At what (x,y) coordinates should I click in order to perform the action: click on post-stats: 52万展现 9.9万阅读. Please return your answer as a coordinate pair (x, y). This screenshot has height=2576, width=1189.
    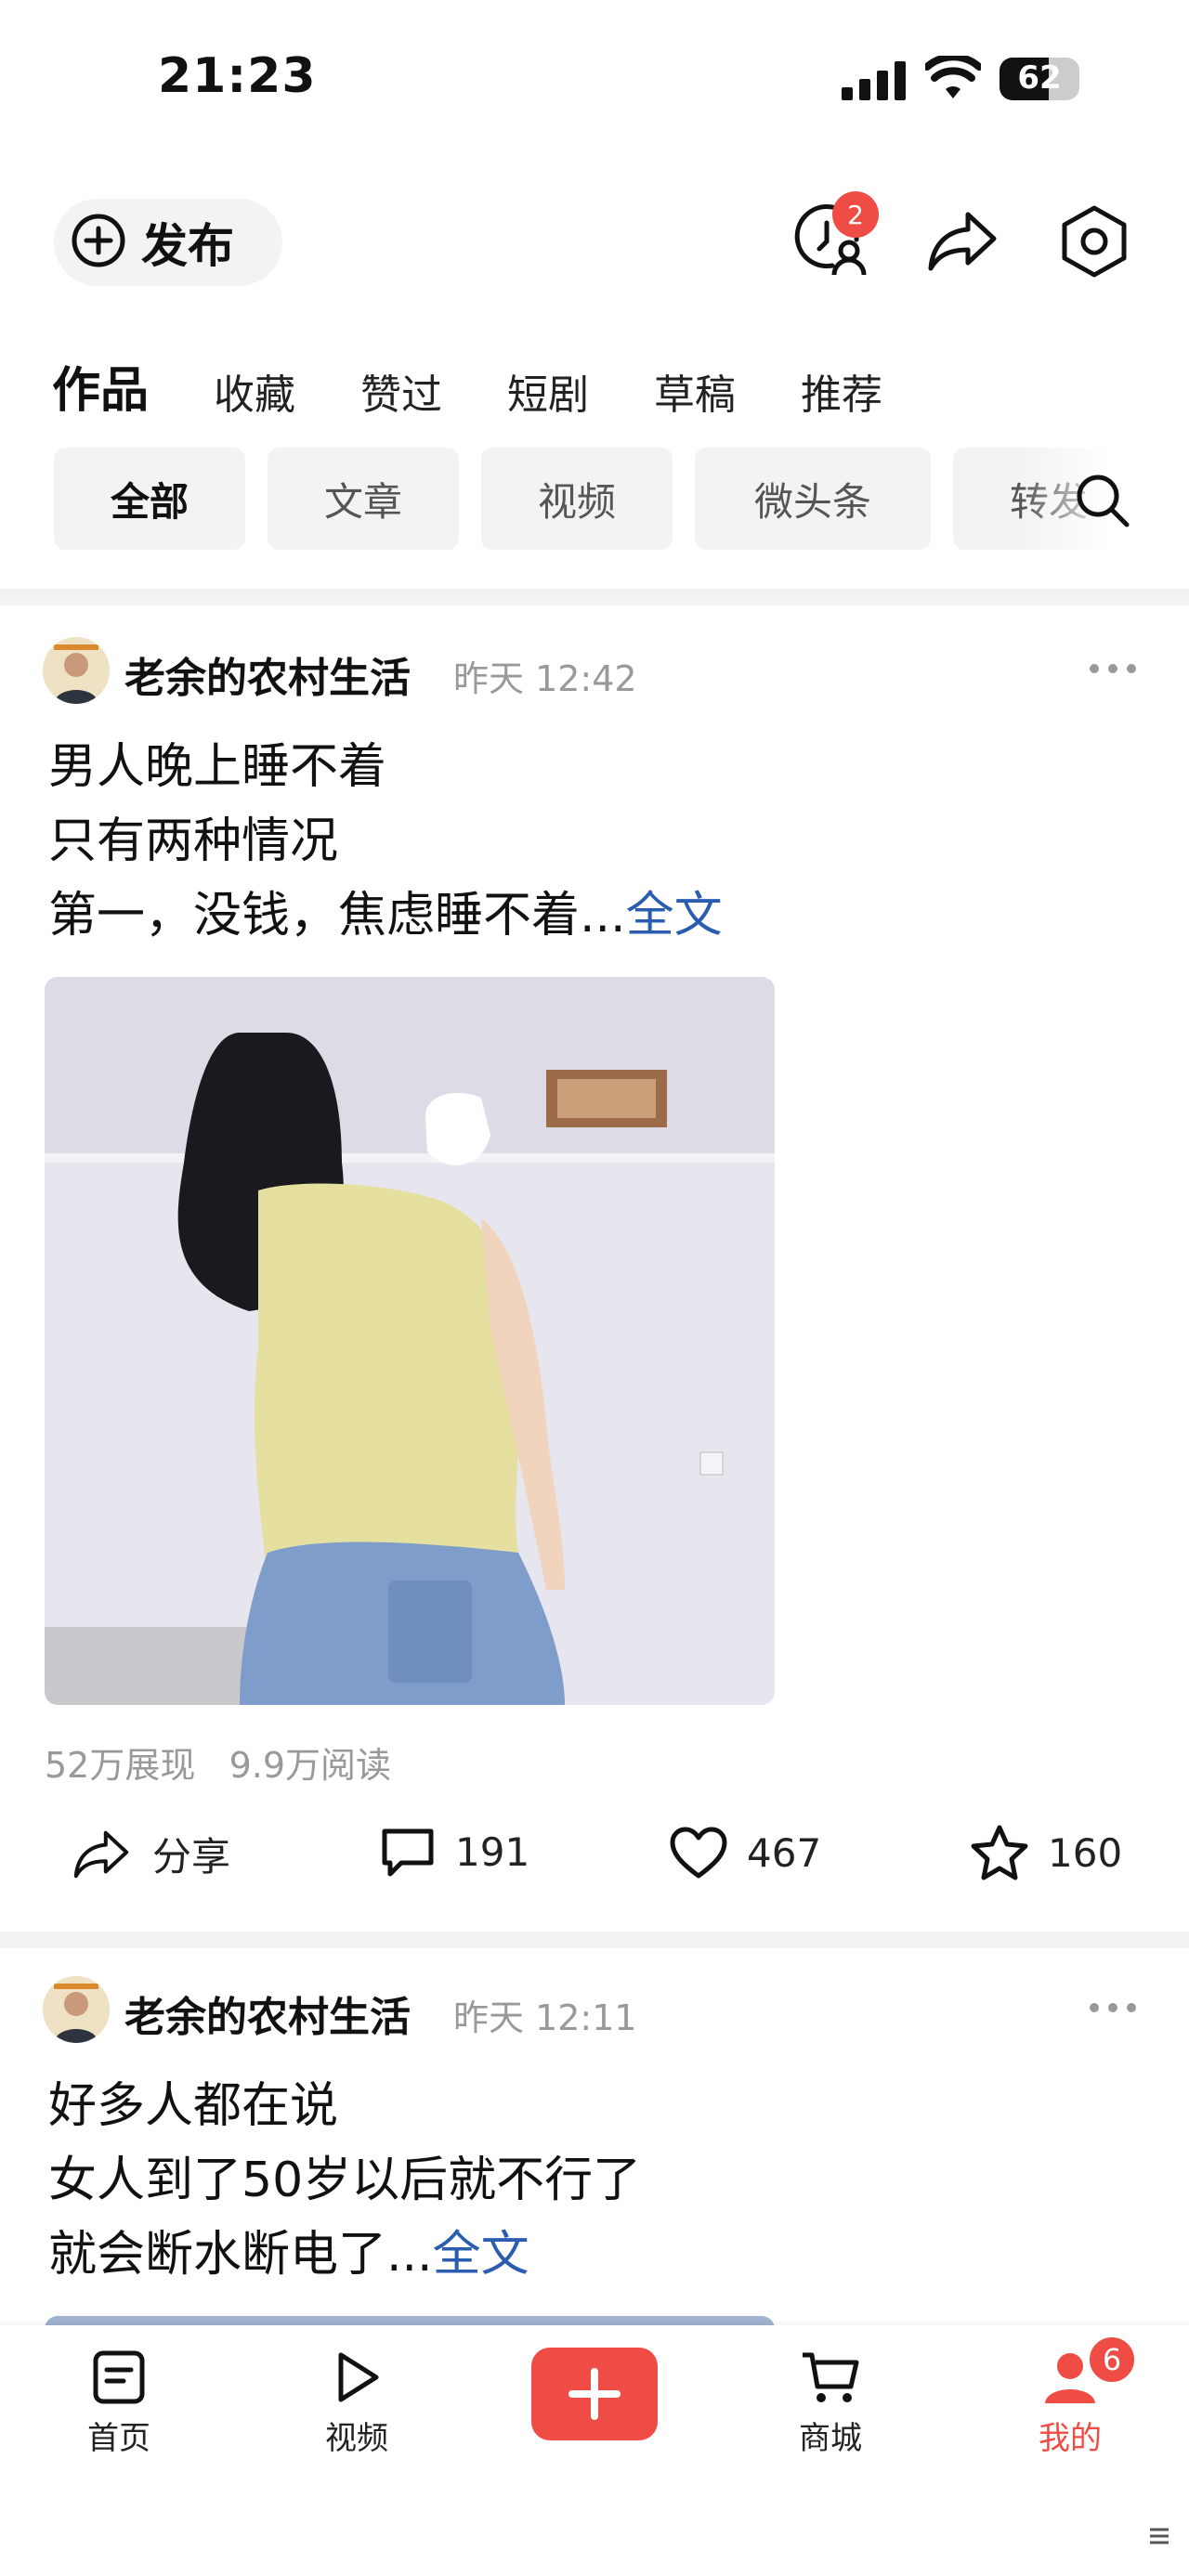
    Looking at the image, I should click on (218, 1762).